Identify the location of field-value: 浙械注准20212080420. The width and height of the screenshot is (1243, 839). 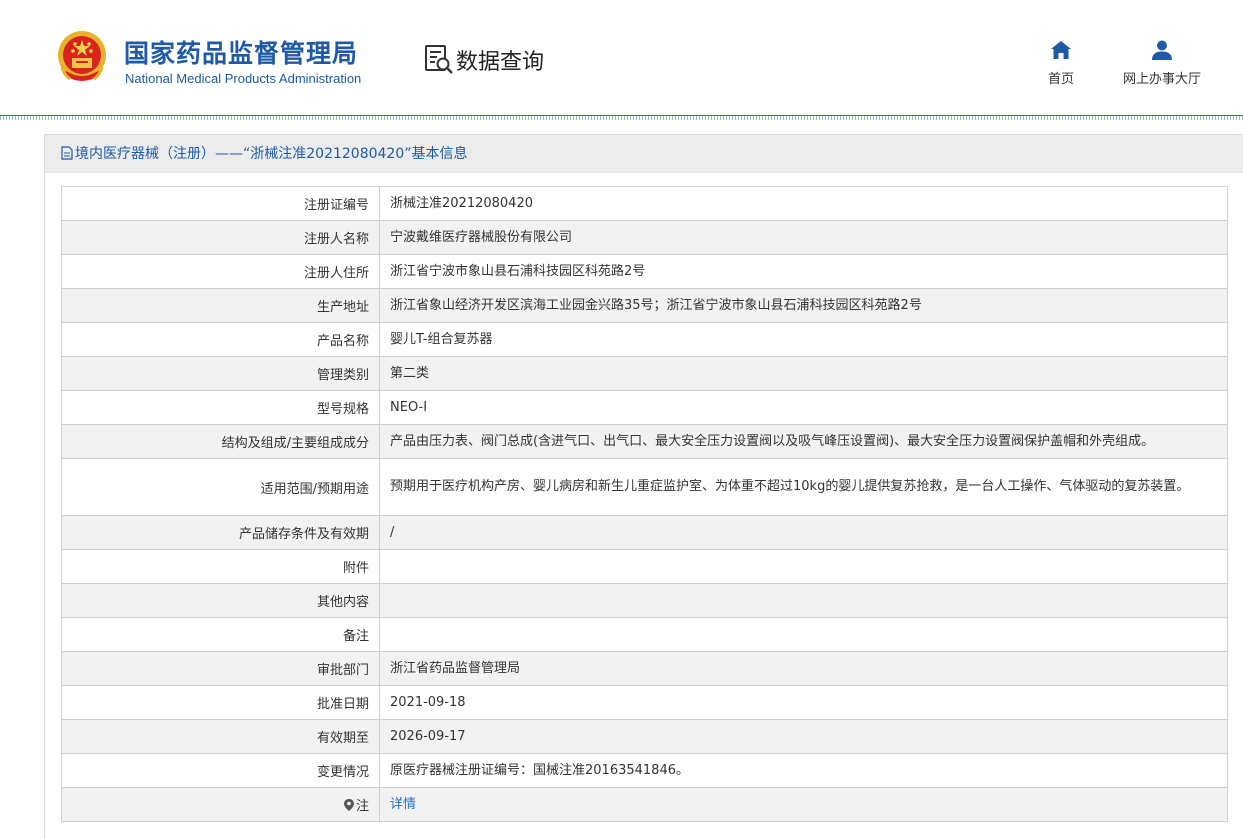
(803, 203).